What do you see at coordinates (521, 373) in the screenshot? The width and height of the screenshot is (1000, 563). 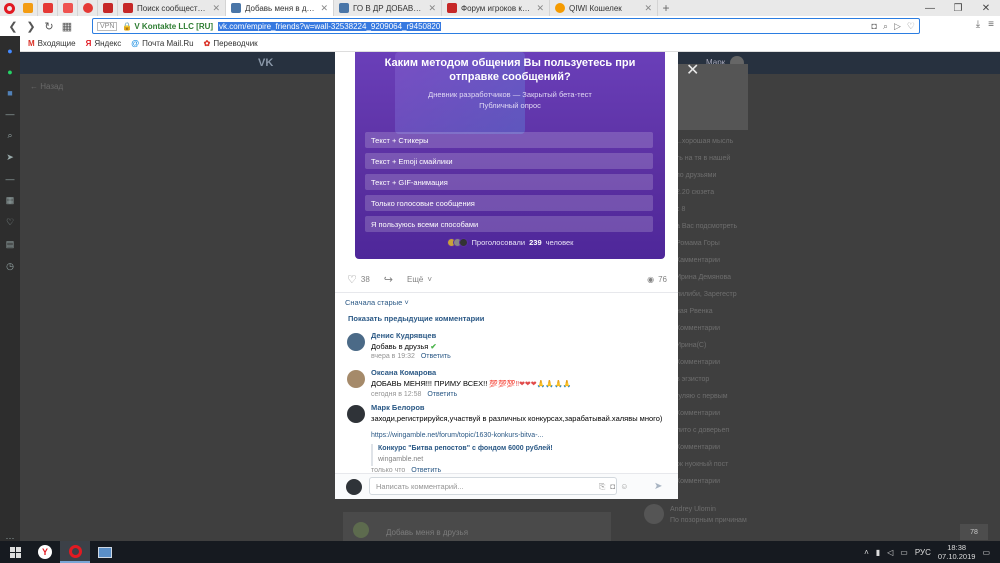 I see `comment-author: Оксана Комарова` at bounding box center [521, 373].